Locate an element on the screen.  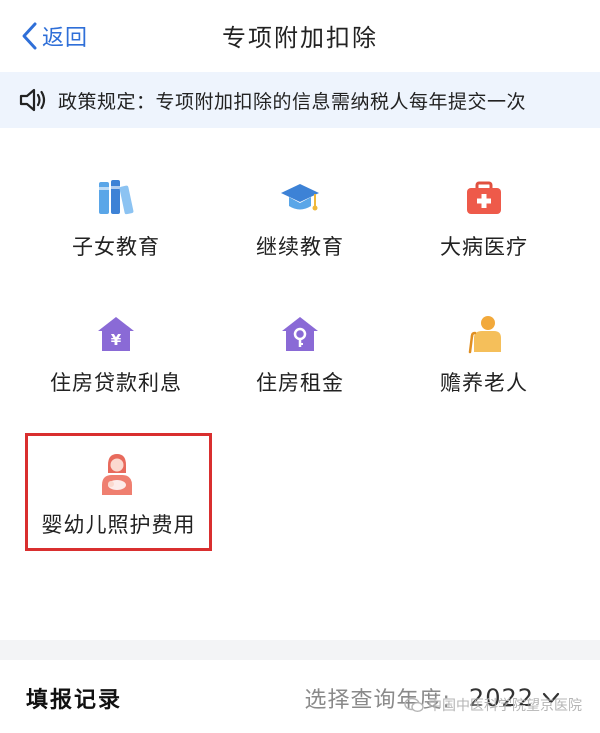
tile-serious-illness: 大病医疗 is located at coordinates (484, 193).